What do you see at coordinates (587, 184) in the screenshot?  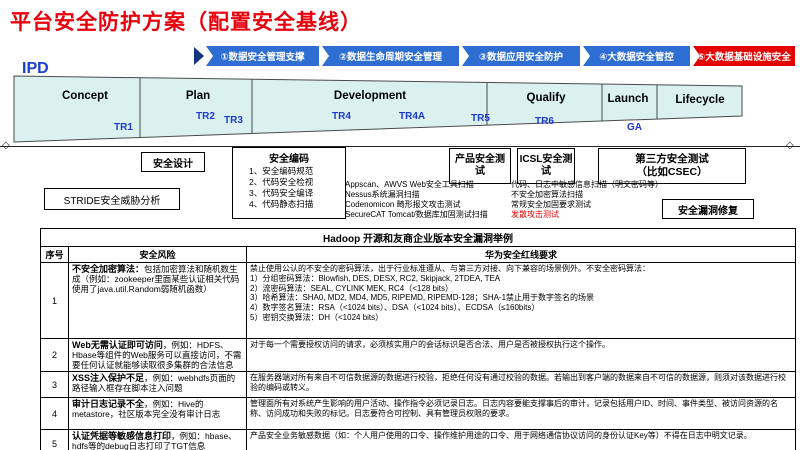 I see `sensitive-scan-item: 代码、日志中敏感信息扫描（明文密码等）` at bounding box center [587, 184].